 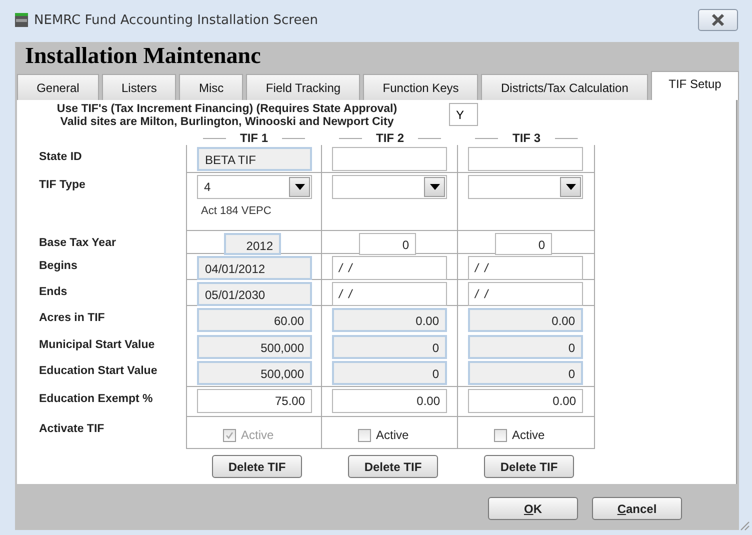 What do you see at coordinates (21, 20) in the screenshot?
I see `app-icon` at bounding box center [21, 20].